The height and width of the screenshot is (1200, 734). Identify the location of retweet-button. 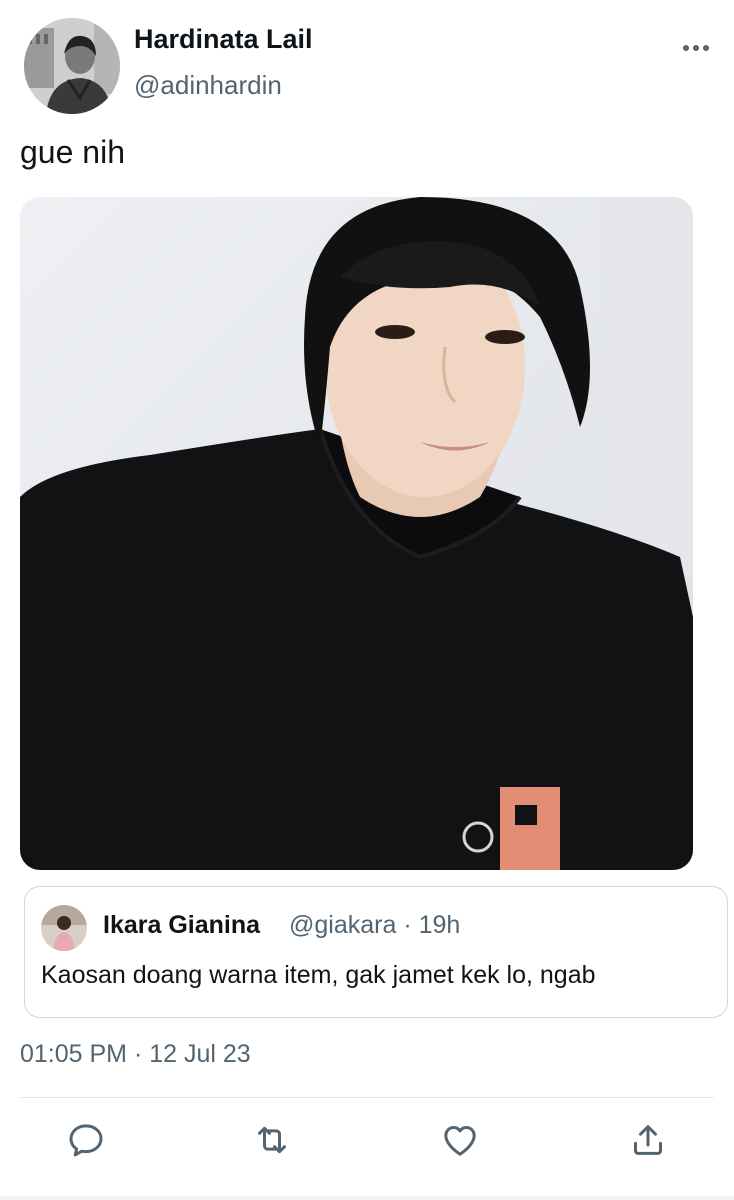
(272, 1140).